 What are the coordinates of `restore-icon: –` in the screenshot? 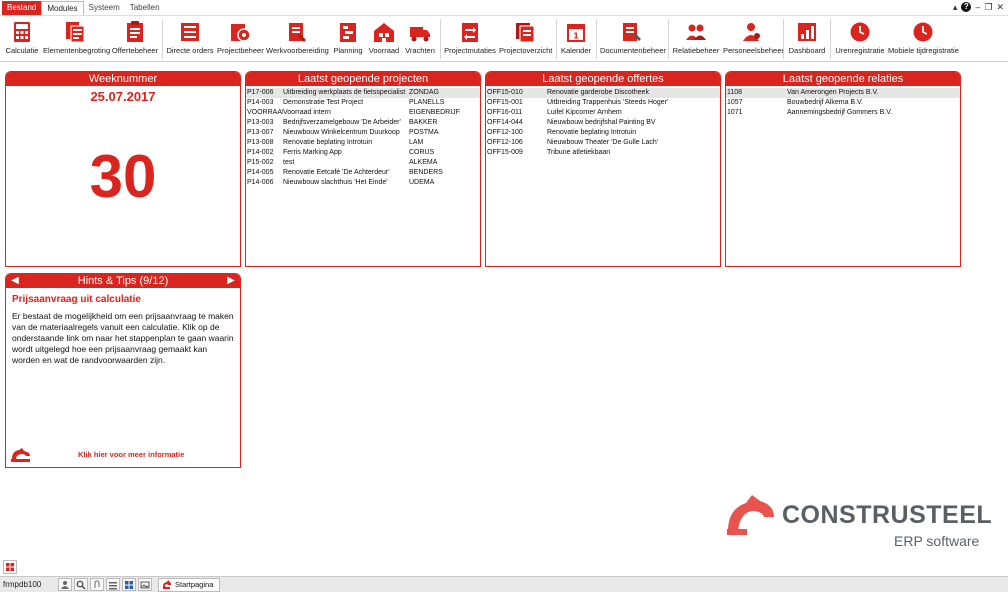 It's located at (977, 7).